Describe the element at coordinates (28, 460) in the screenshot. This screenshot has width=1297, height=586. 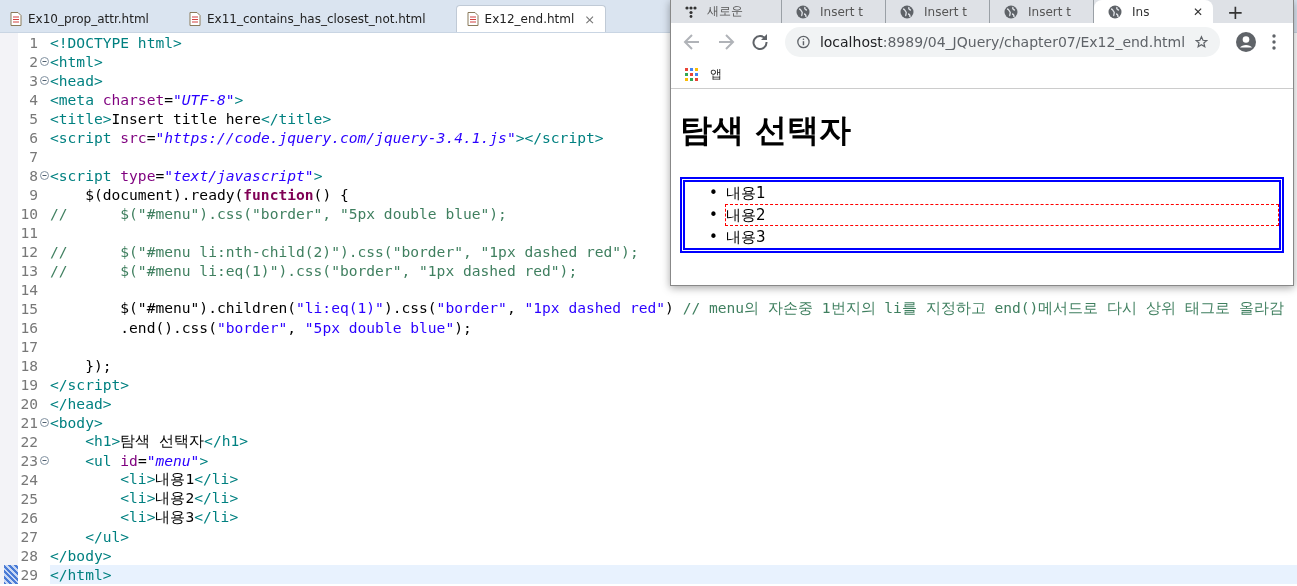
I see `line-number: 23` at that location.